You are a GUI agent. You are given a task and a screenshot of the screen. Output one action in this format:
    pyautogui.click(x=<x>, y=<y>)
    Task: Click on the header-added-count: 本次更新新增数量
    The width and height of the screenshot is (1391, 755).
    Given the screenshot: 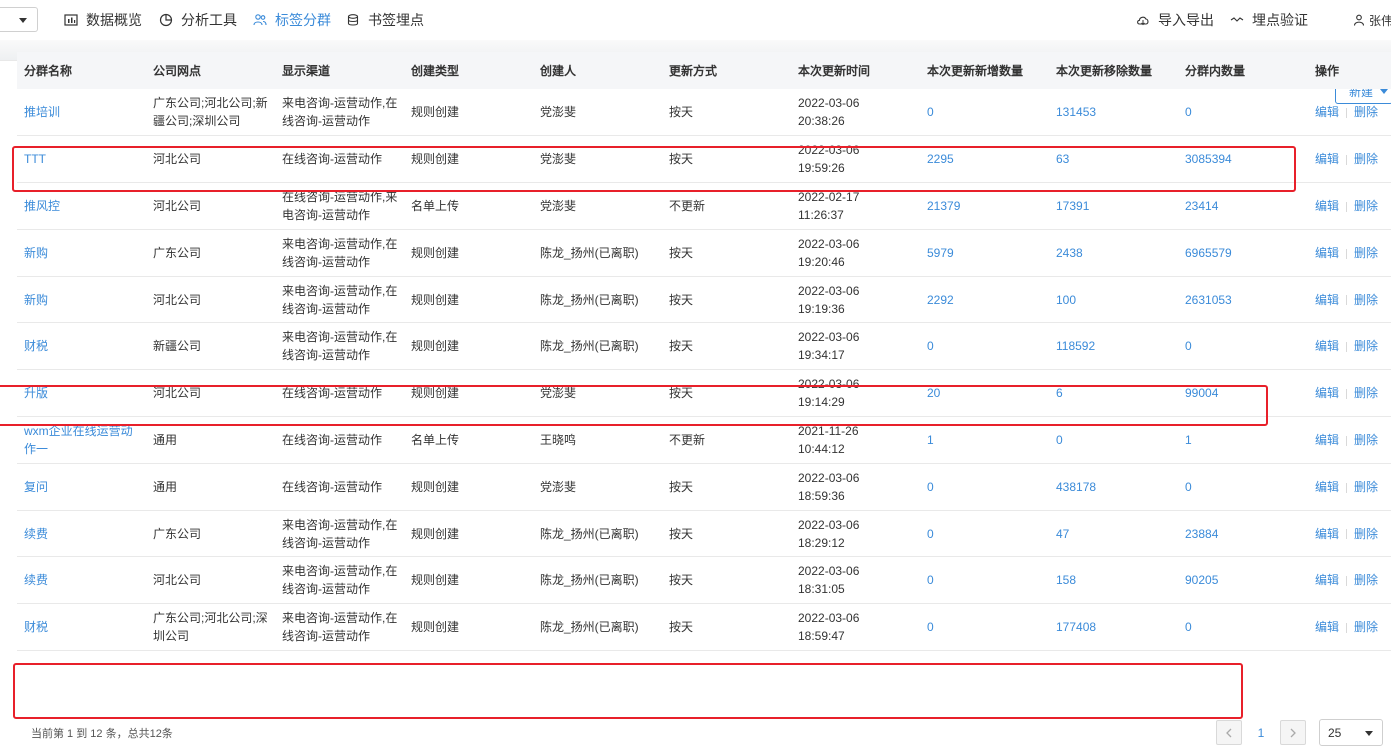 What is the action you would take?
    pyautogui.click(x=984, y=70)
    